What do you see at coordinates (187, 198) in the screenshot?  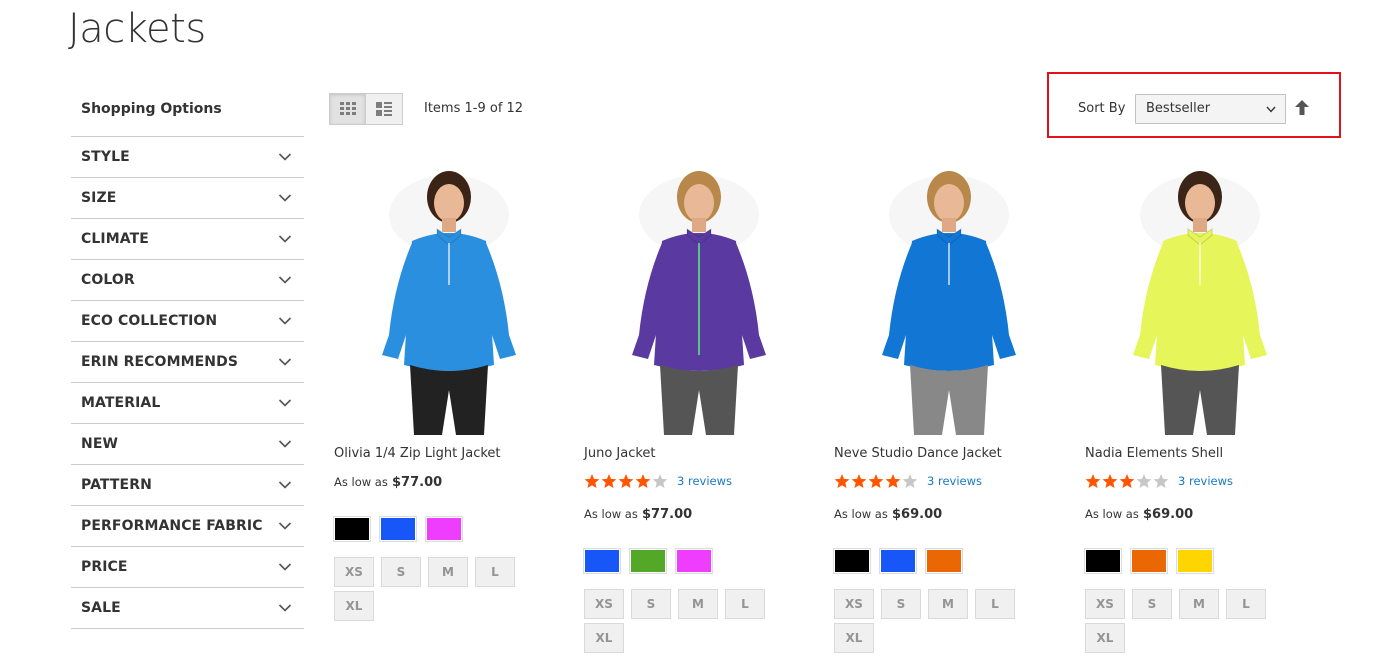 I see `filter-size: SIZE` at bounding box center [187, 198].